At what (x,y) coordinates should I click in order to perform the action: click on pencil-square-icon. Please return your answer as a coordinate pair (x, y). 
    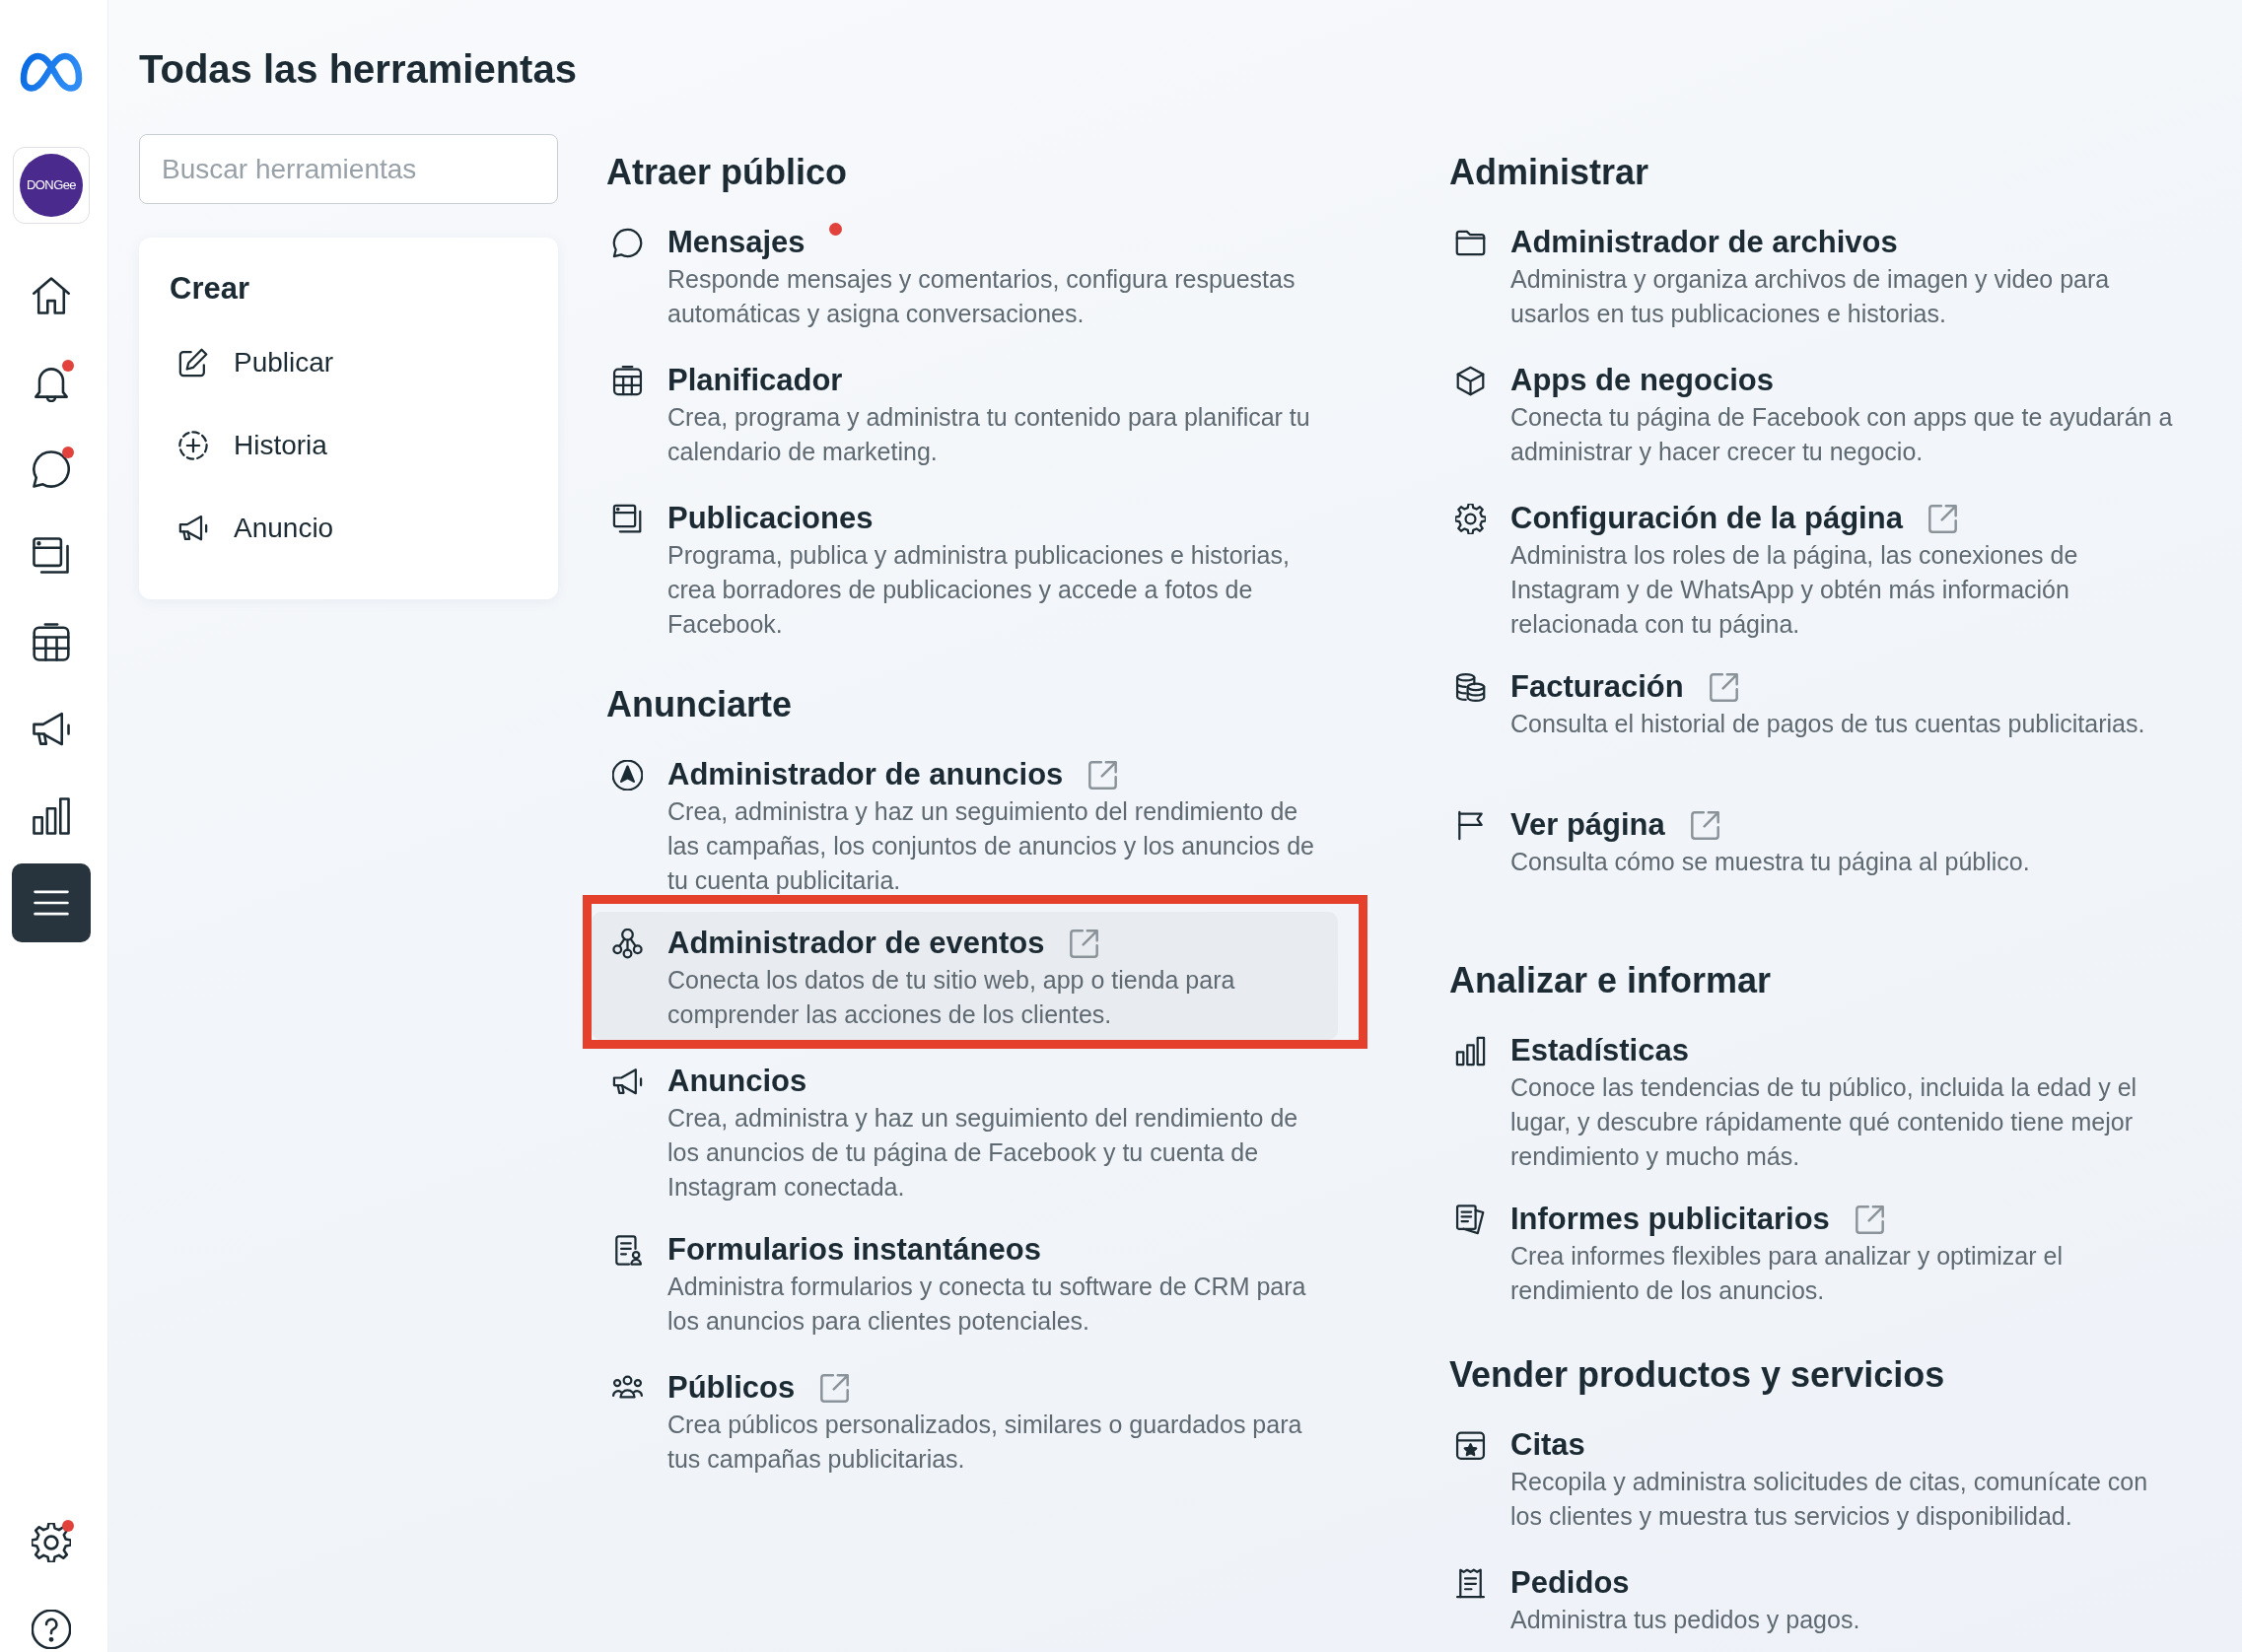
    Looking at the image, I should click on (193, 363).